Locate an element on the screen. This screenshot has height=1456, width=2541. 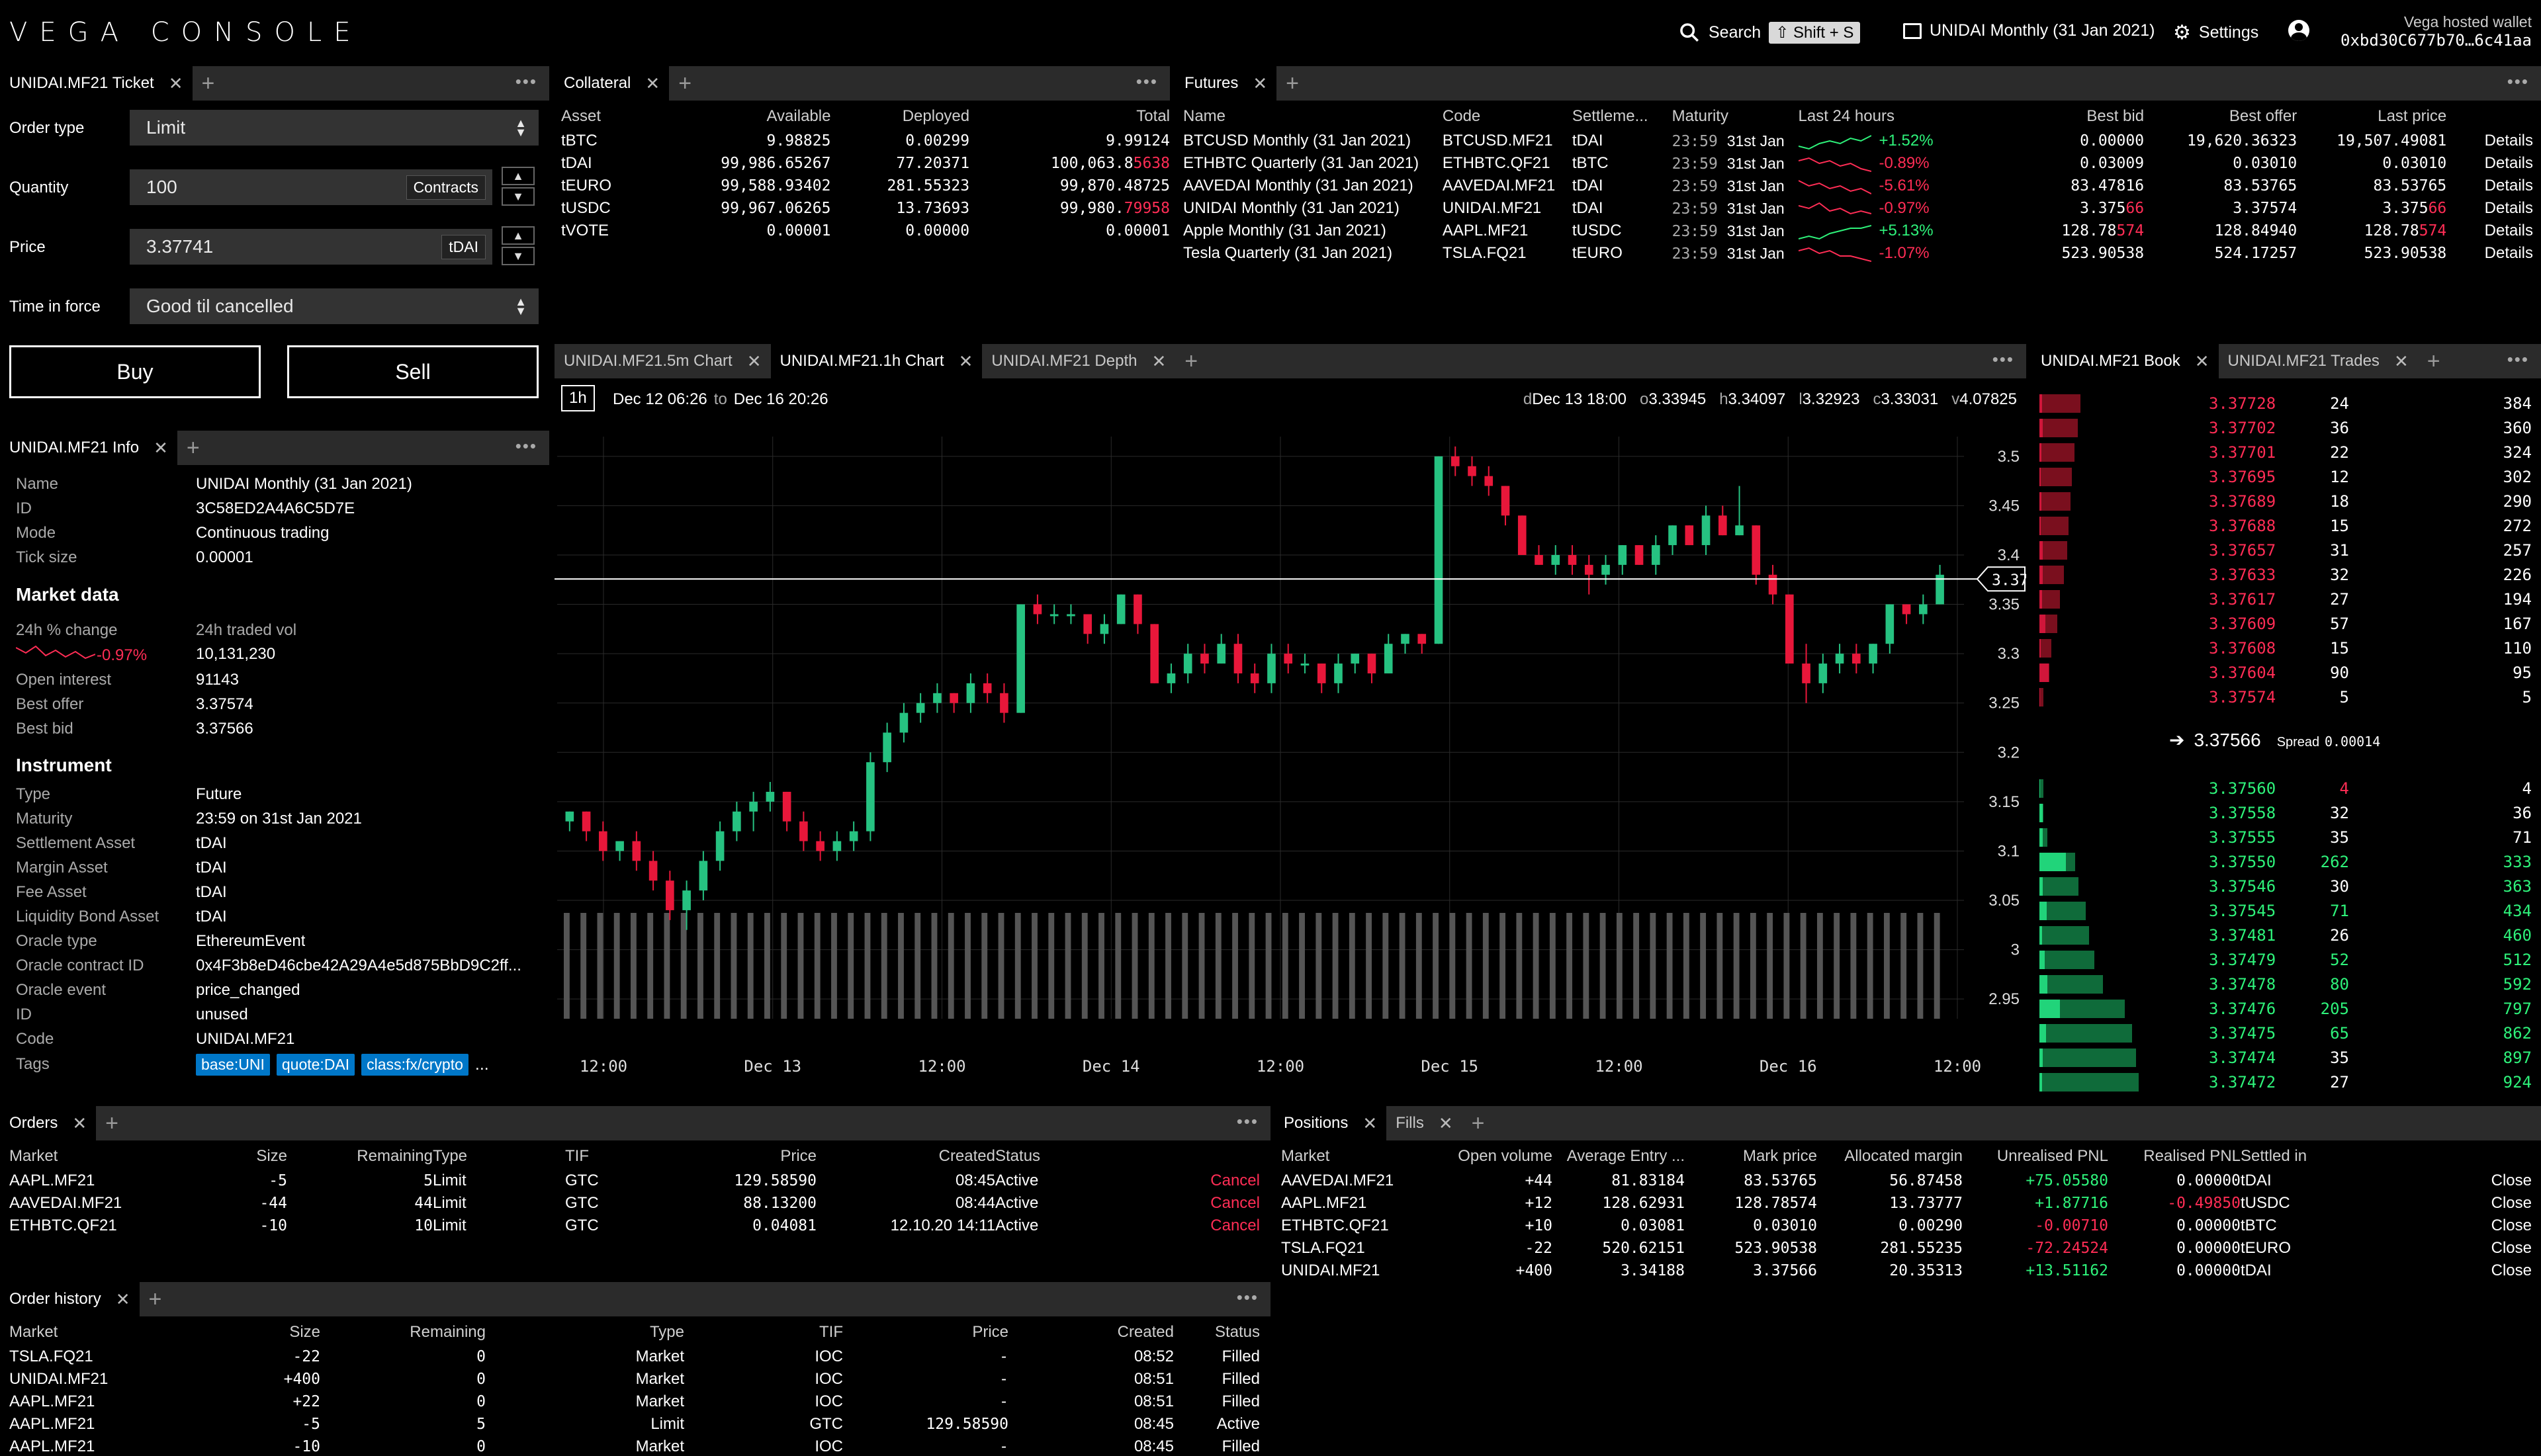
book-row: 3.37695 12 302 is located at coordinates (2286, 476).